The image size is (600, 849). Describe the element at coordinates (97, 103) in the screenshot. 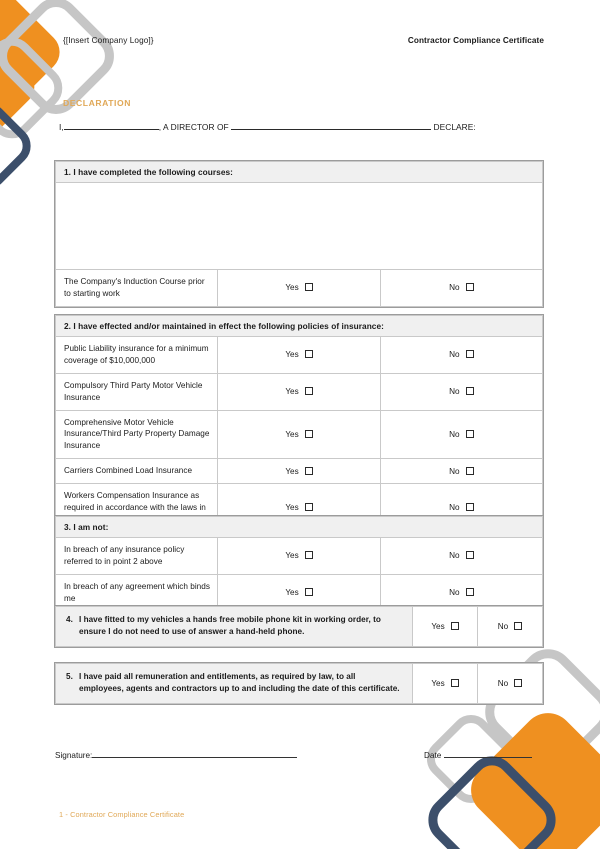

I see `declaration-heading: DECLARATION` at that location.